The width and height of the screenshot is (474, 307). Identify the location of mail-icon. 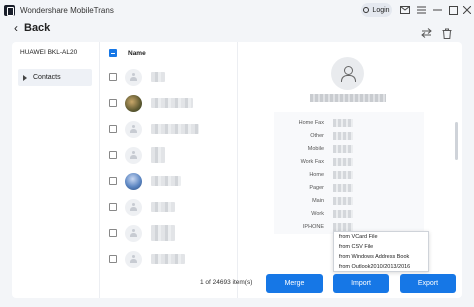
(405, 10).